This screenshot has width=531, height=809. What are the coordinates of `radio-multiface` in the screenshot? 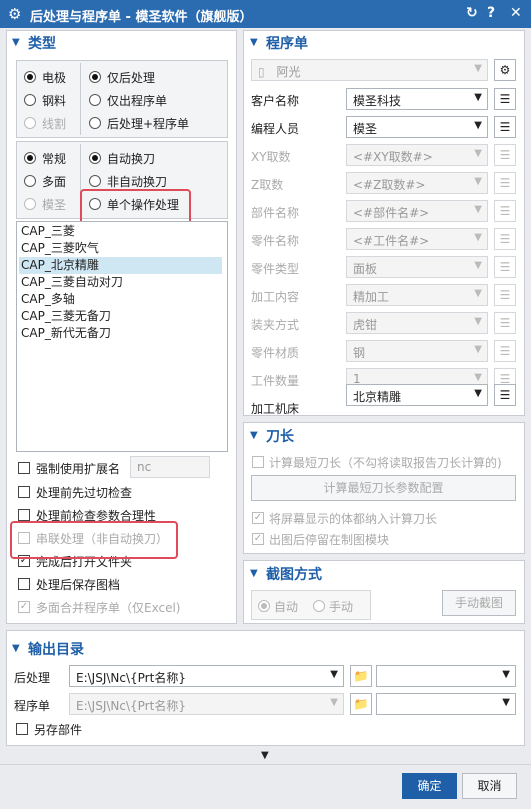 It's located at (30, 181).